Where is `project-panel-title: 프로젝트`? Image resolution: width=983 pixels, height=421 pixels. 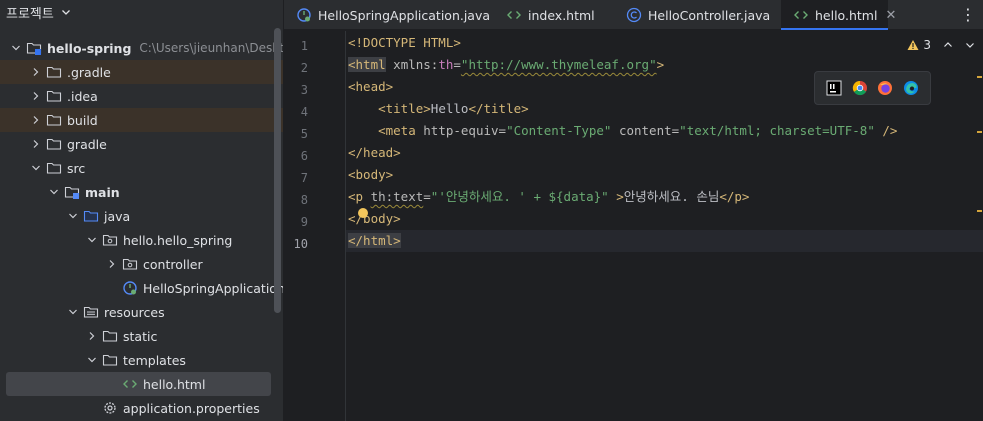 project-panel-title: 프로젝트 is located at coordinates (30, 14).